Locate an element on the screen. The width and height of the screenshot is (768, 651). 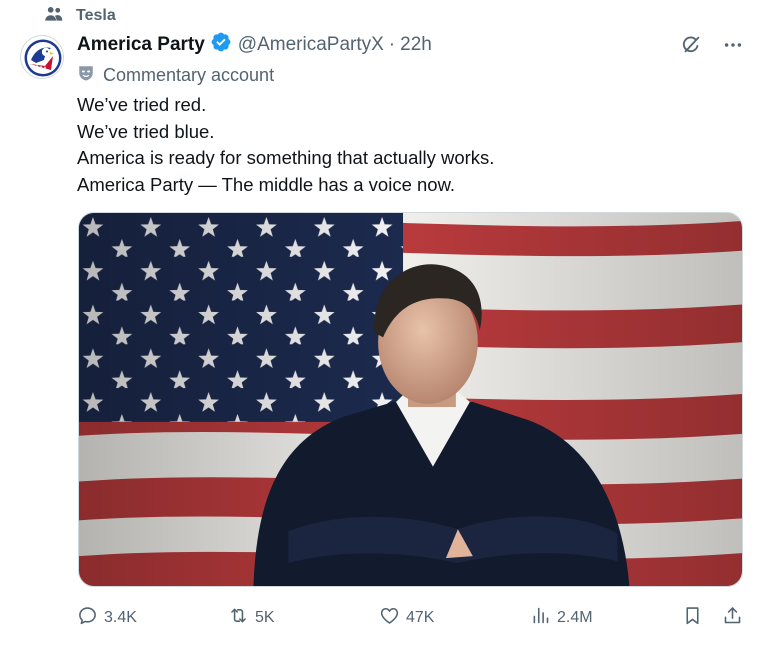
reply-count: 3.4K is located at coordinates (120, 617).